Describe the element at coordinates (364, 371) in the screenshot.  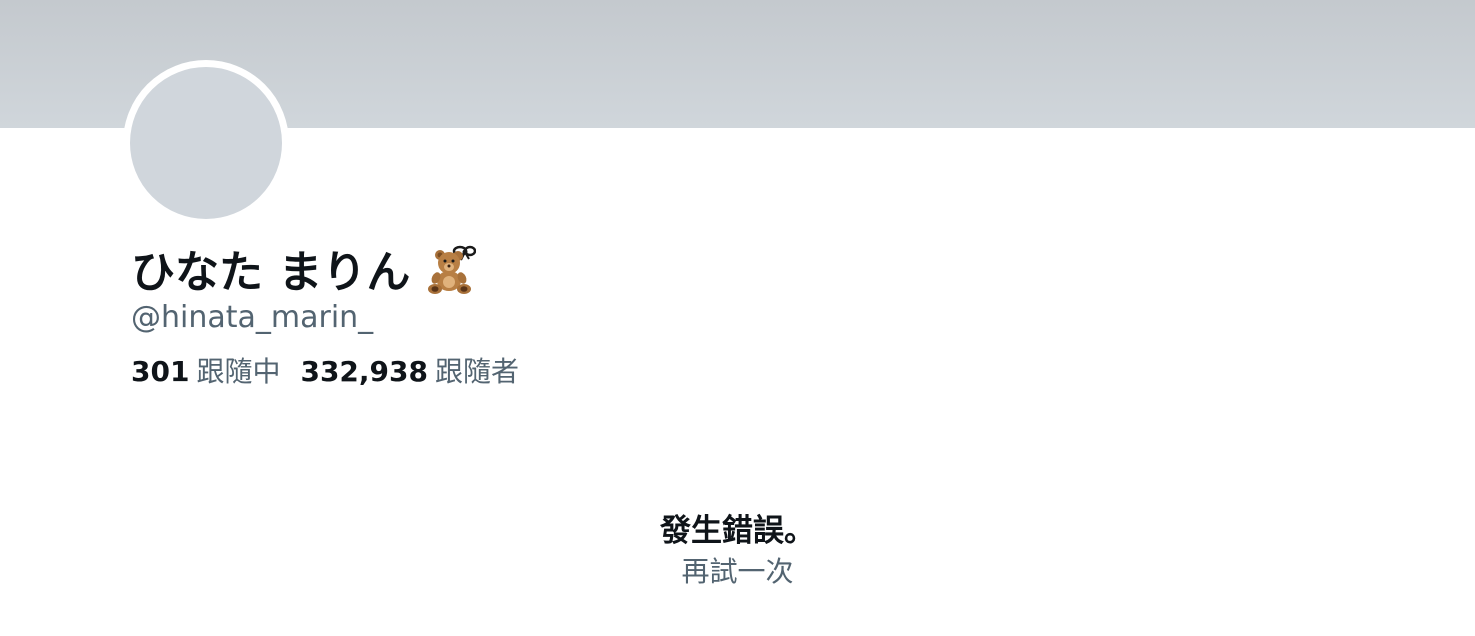
I see `followers-count: 332,938` at that location.